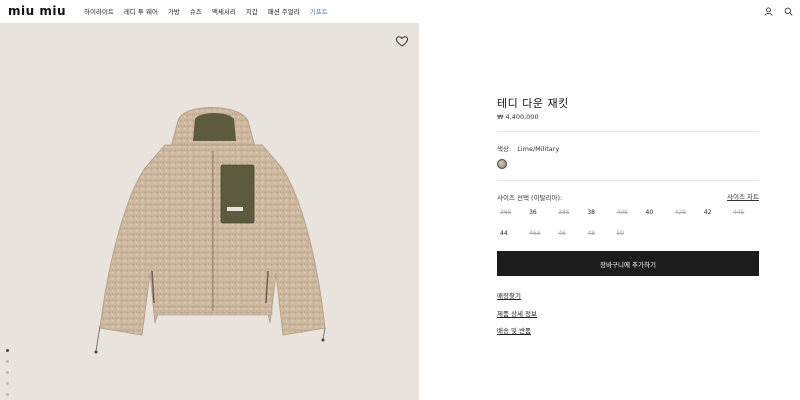 Image resolution: width=800 pixels, height=400 pixels. What do you see at coordinates (686, 212) in the screenshot?
I see `size-option: 42S` at bounding box center [686, 212].